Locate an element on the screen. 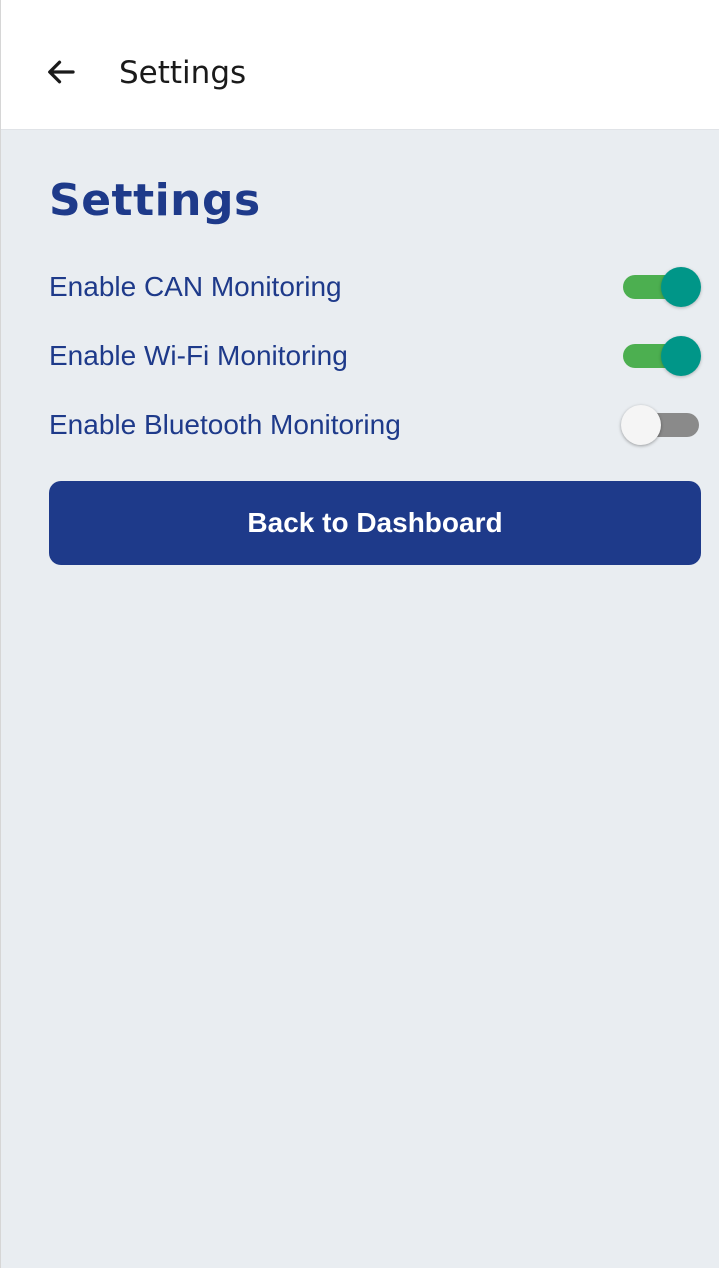 This screenshot has height=1268, width=719. wifi-monitoring-switch is located at coordinates (661, 356).